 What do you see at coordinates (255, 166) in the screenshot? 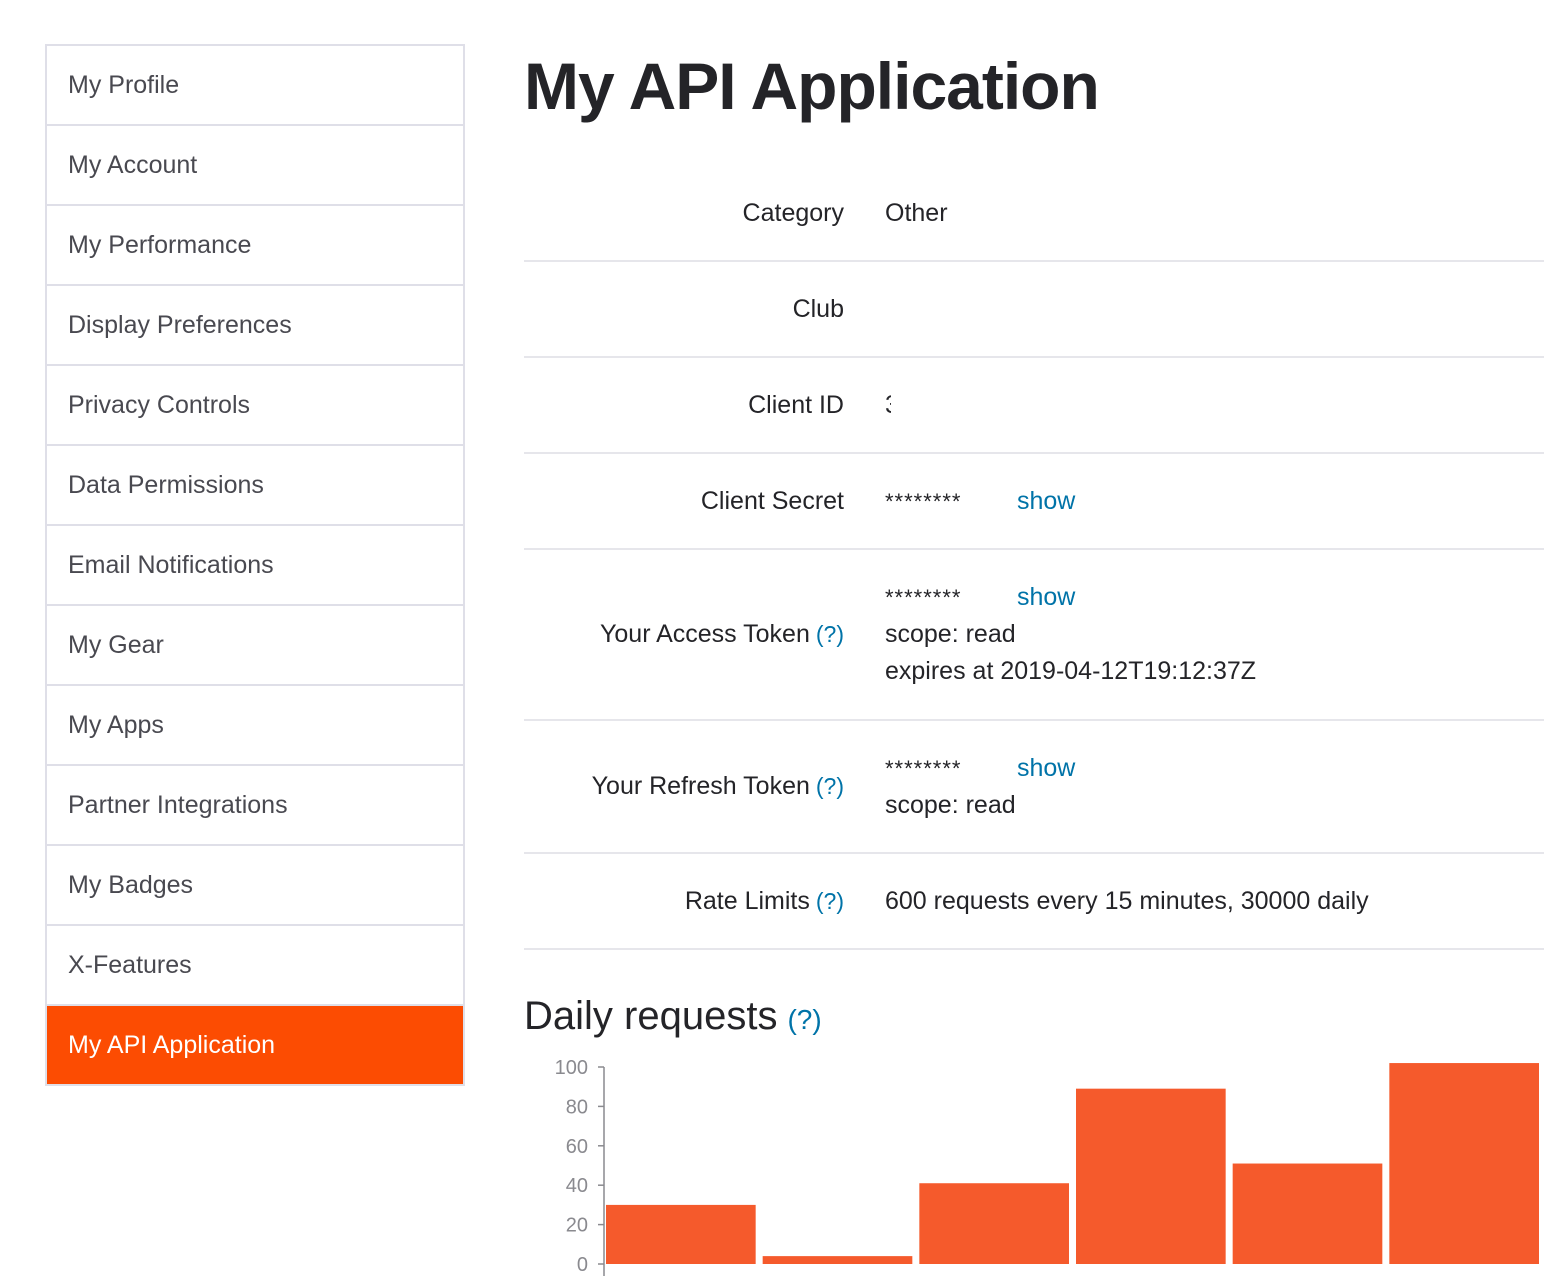
I see `sidebar-item-my-account: My Account` at bounding box center [255, 166].